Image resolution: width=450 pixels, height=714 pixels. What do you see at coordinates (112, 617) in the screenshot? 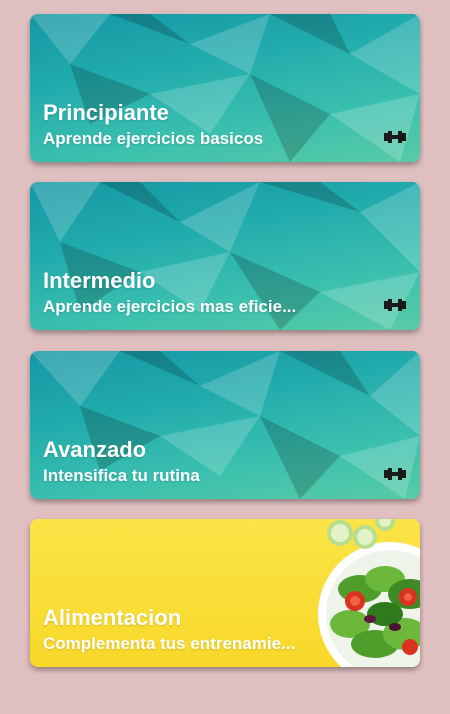
I see `card-title: Alimentacion` at bounding box center [112, 617].